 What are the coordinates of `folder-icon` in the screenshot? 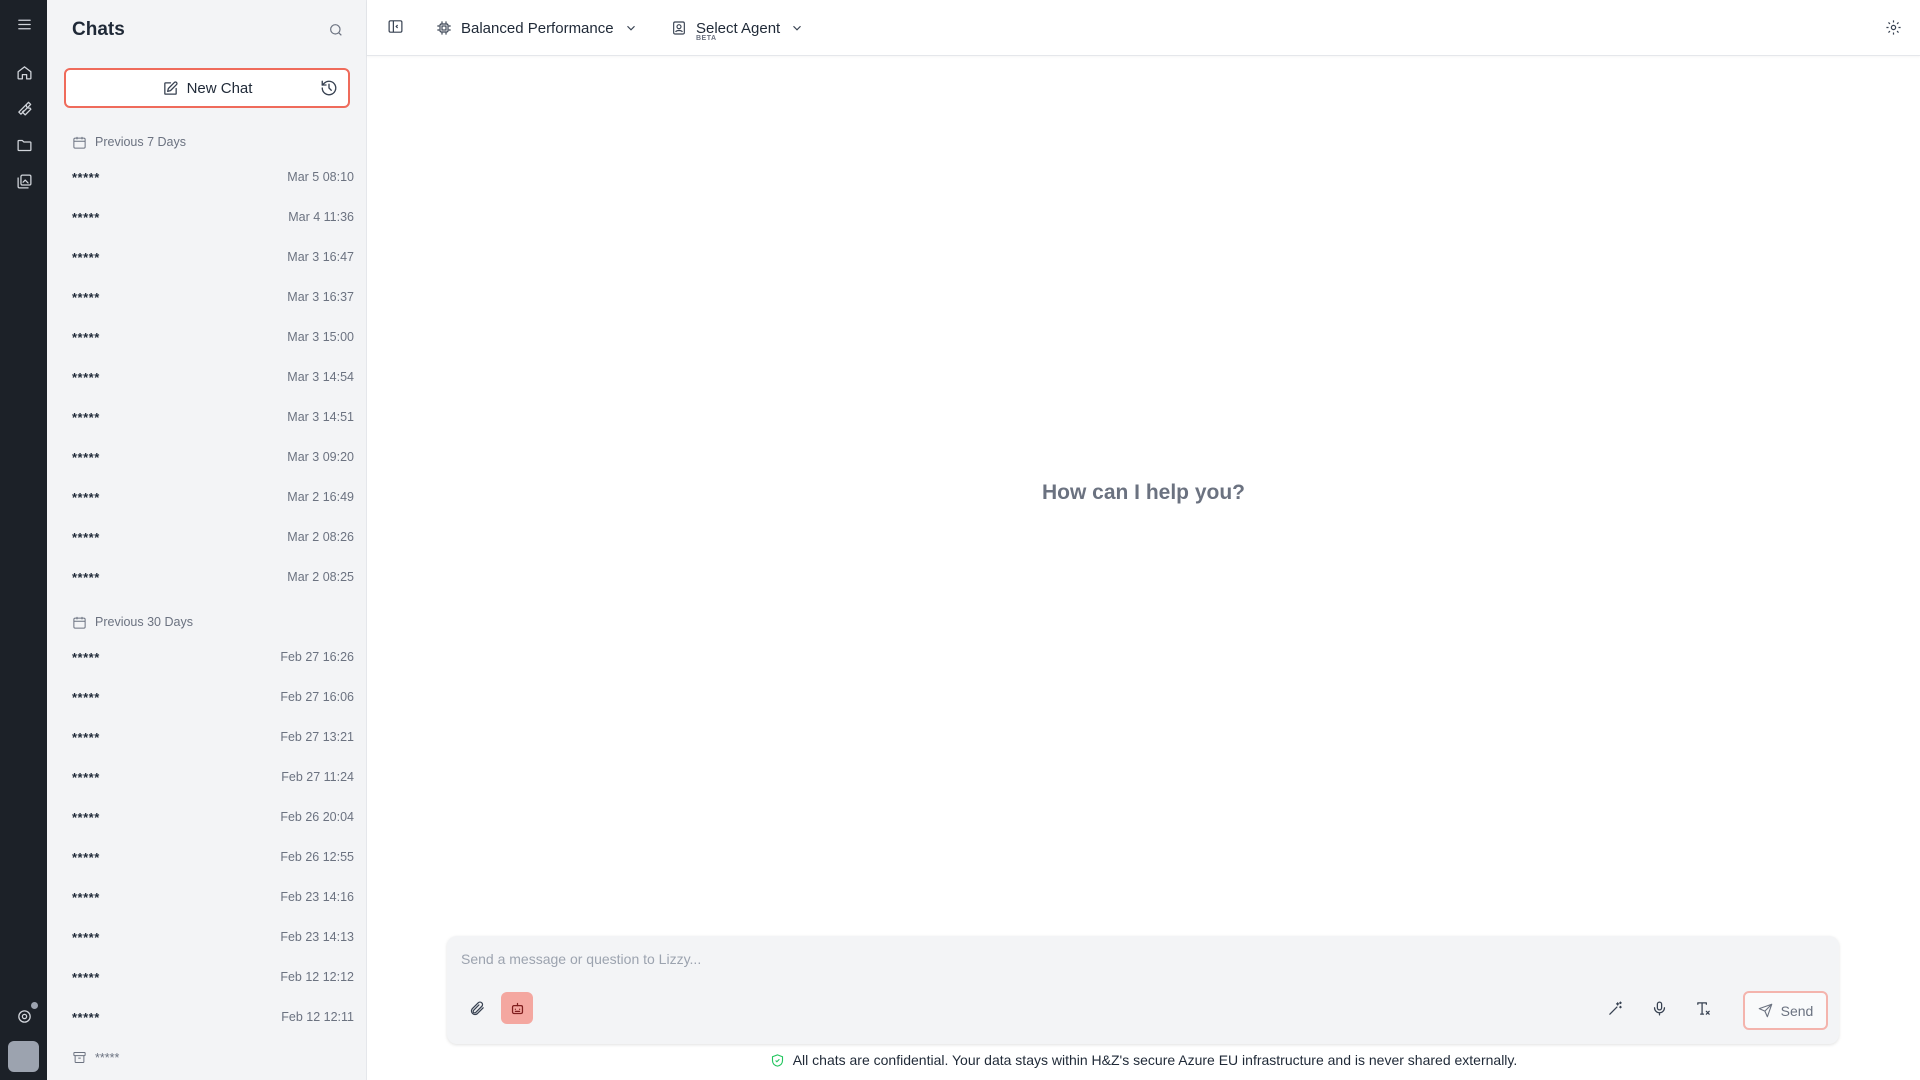 It's located at (24, 145).